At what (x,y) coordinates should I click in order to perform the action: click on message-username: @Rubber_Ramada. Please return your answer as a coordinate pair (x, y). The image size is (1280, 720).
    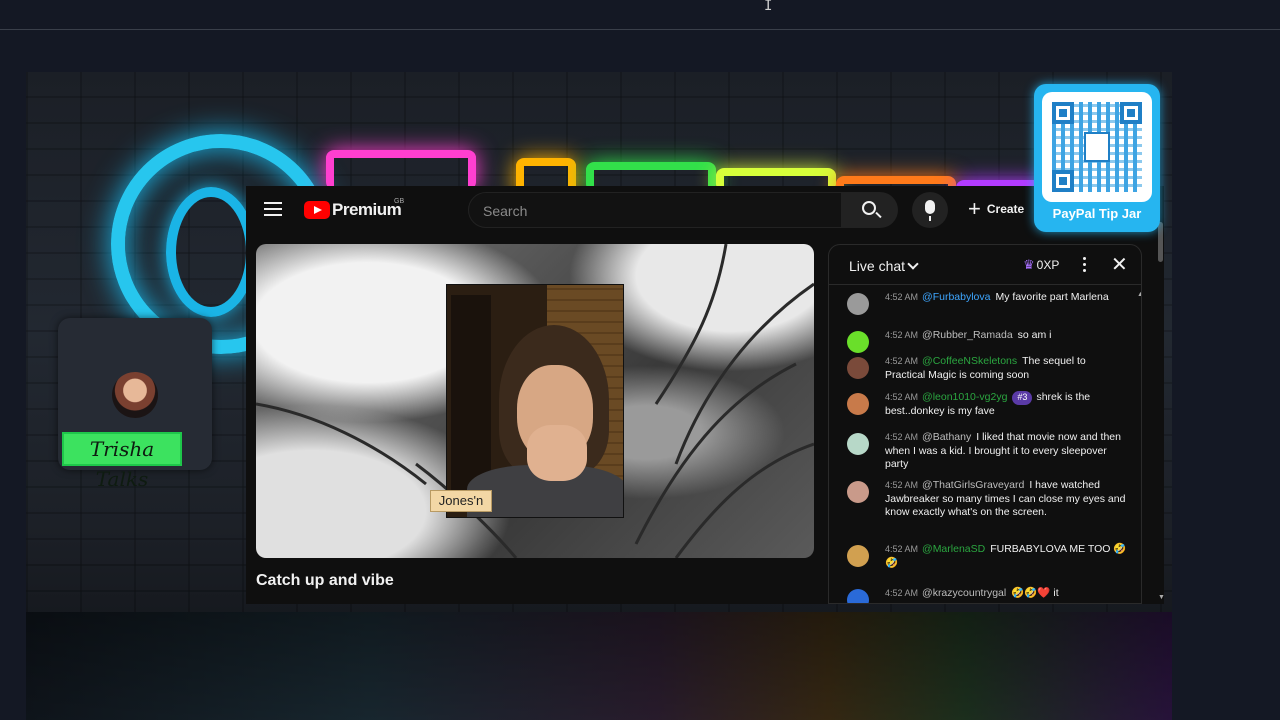
    Looking at the image, I should click on (967, 335).